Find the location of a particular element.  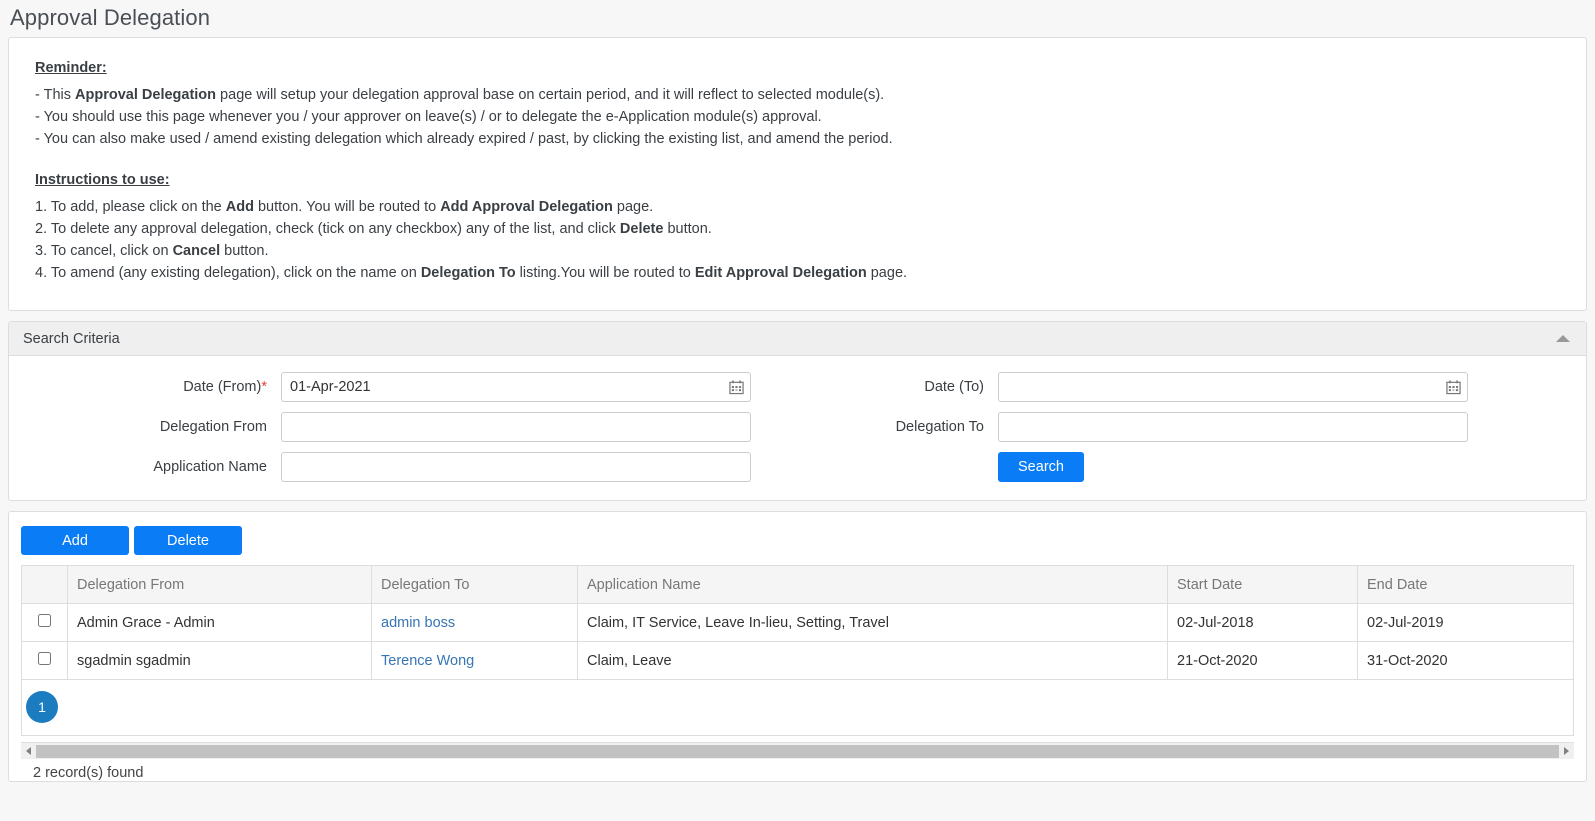

instruction-line-3: 3. To cancel, click on Cancel button. is located at coordinates (810, 251).